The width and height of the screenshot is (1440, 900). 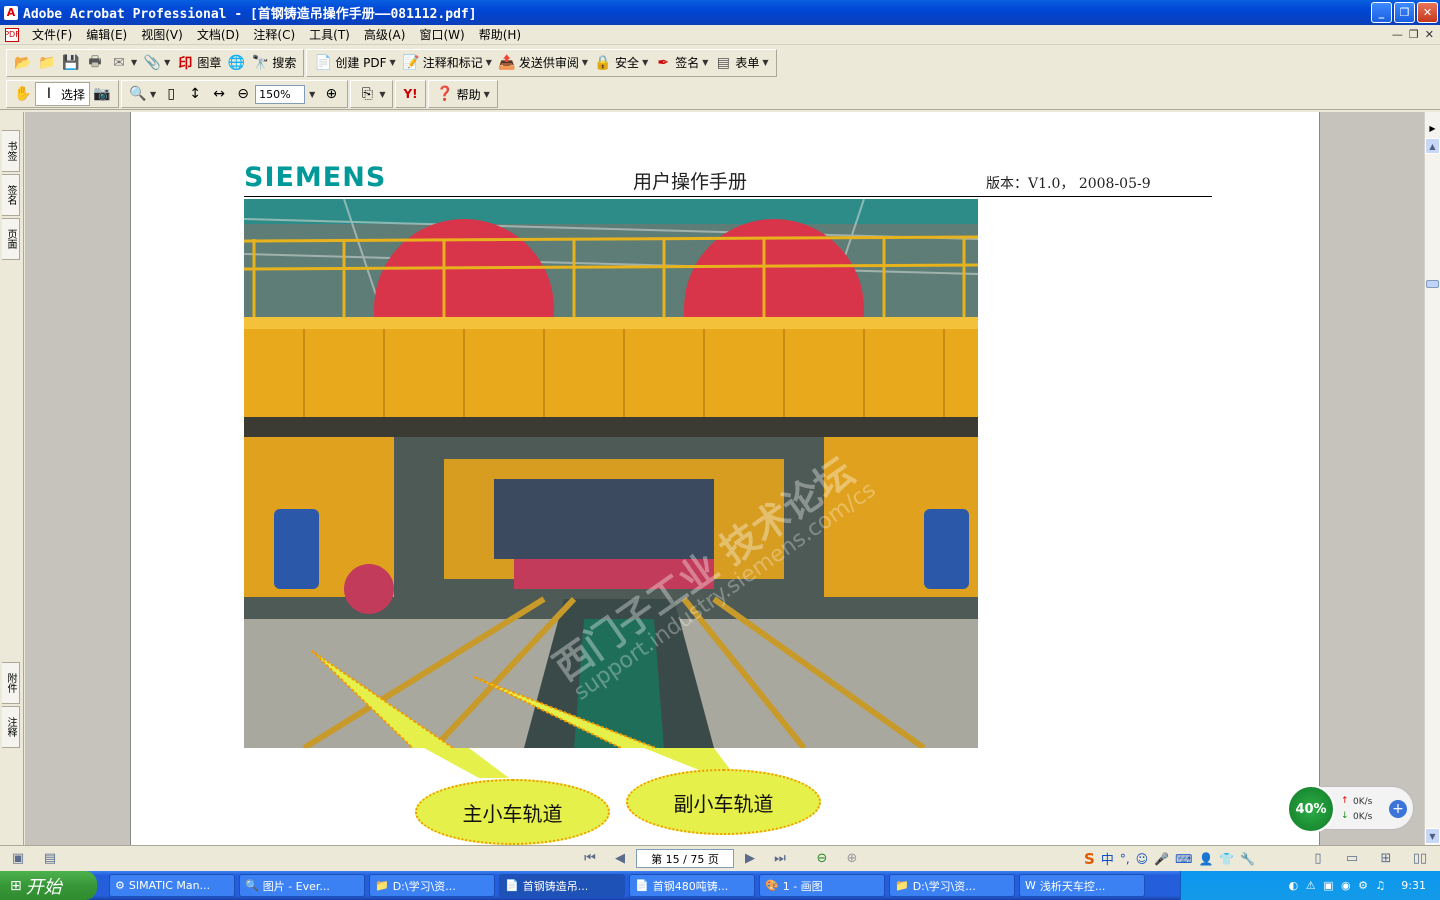 What do you see at coordinates (142, 94) in the screenshot?
I see `zoom-tool-button: 🔍 ▼` at bounding box center [142, 94].